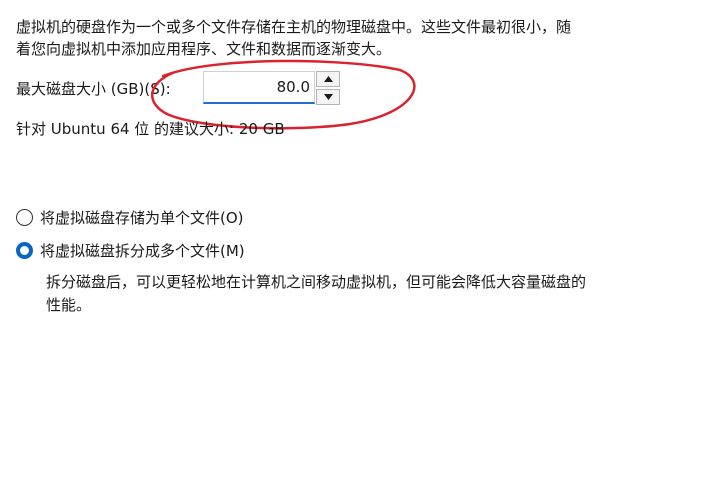 The image size is (710, 477). I want to click on max-disk-size-input, so click(259, 87).